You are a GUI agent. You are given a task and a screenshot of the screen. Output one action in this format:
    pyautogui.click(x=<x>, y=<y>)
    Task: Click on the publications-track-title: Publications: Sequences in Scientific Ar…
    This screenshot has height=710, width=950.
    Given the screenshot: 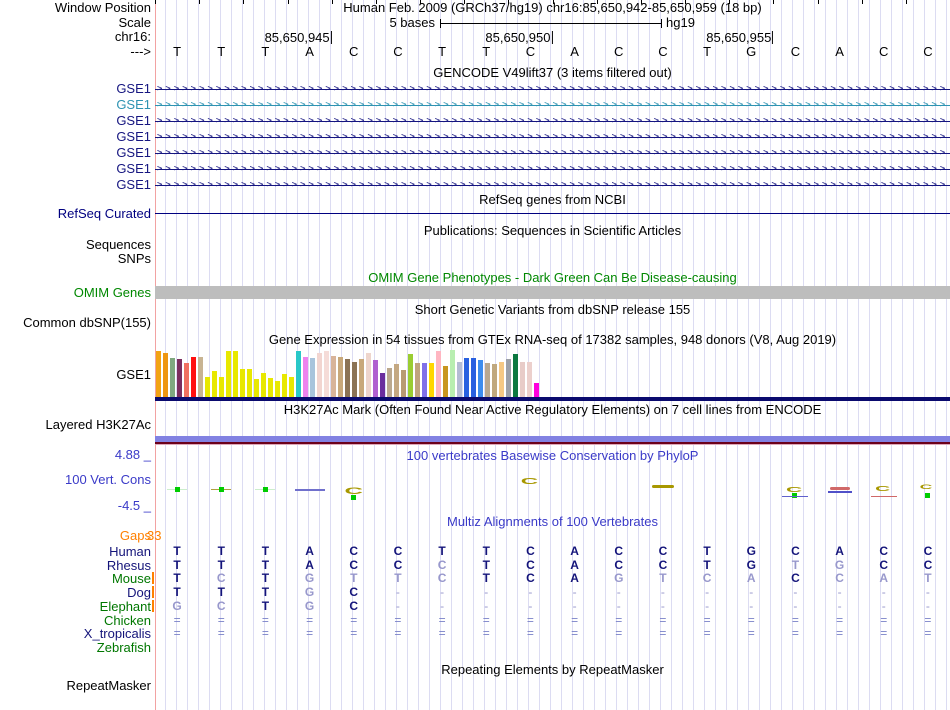 What is the action you would take?
    pyautogui.click(x=552, y=231)
    